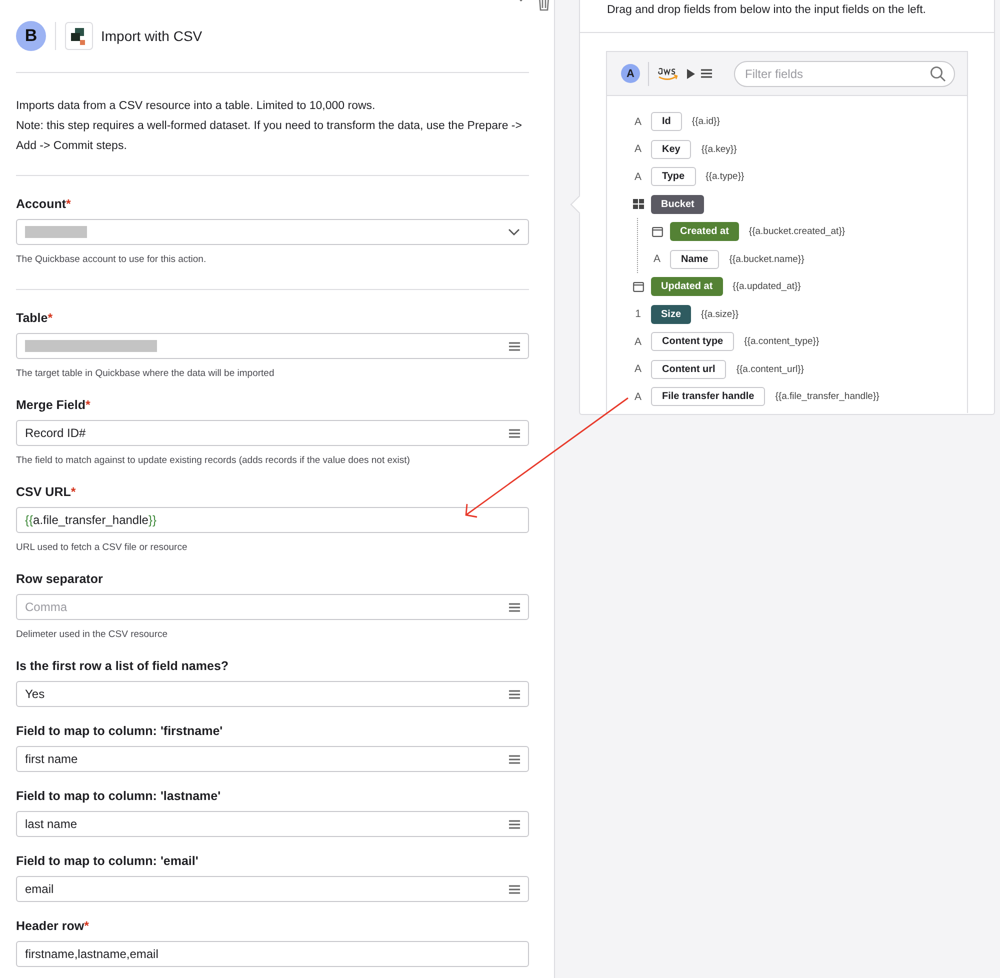 This screenshot has height=978, width=1000. What do you see at coordinates (695, 259) in the screenshot?
I see `field-chip: Name` at bounding box center [695, 259].